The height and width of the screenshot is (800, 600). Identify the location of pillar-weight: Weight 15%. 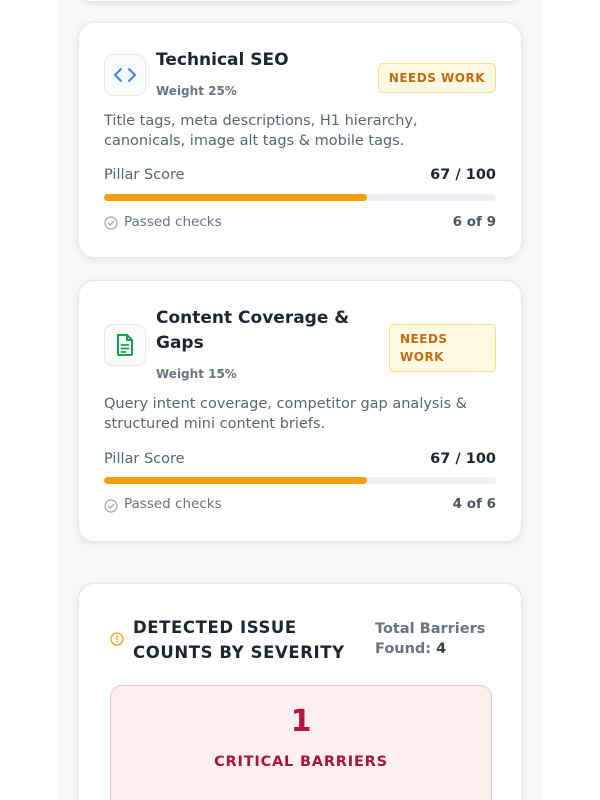
(196, 374).